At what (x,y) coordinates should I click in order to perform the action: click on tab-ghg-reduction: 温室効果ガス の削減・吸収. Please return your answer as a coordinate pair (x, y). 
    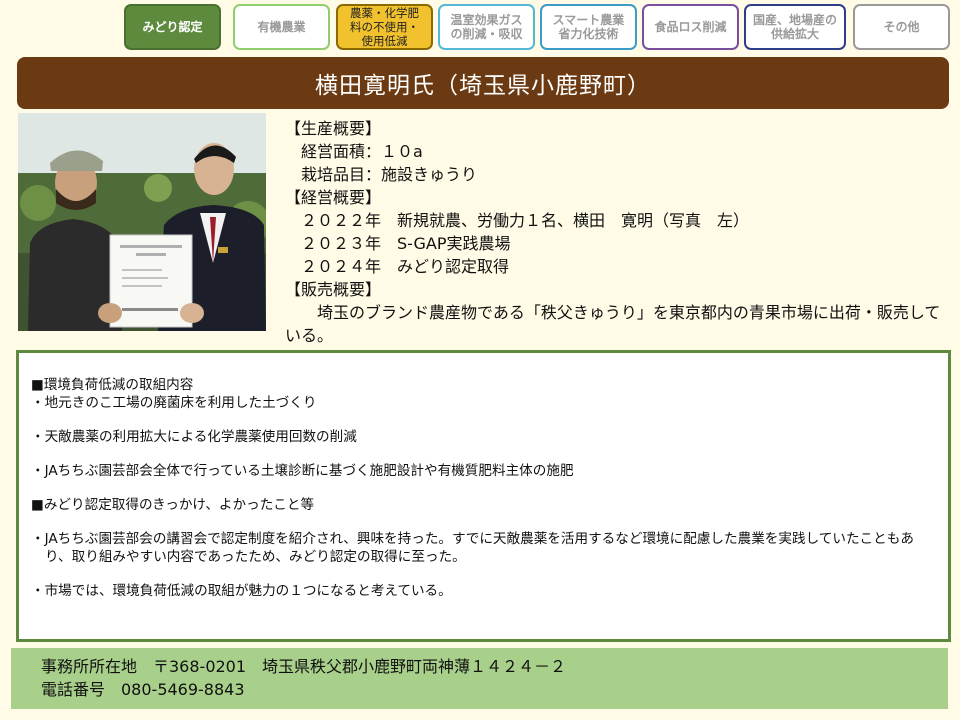
    Looking at the image, I should click on (486, 27).